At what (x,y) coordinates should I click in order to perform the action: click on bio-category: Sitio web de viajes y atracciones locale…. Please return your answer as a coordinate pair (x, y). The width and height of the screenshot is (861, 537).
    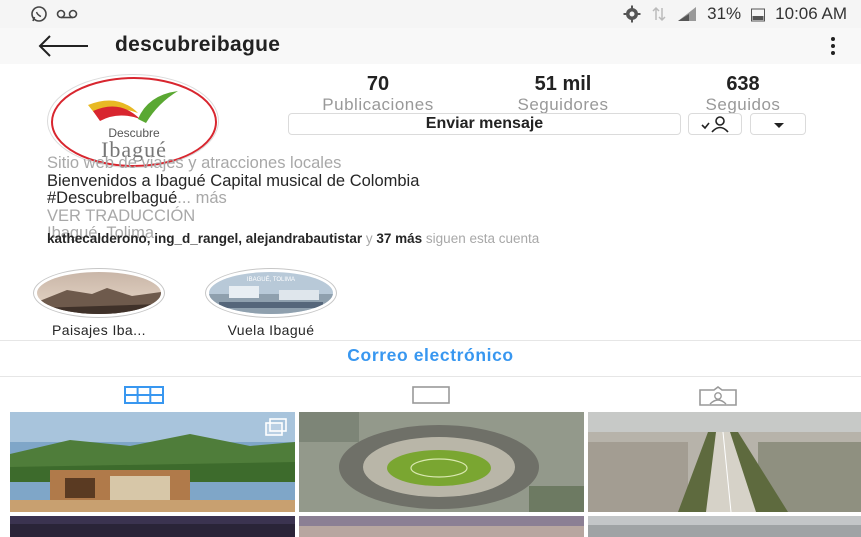
    Looking at the image, I should click on (194, 163).